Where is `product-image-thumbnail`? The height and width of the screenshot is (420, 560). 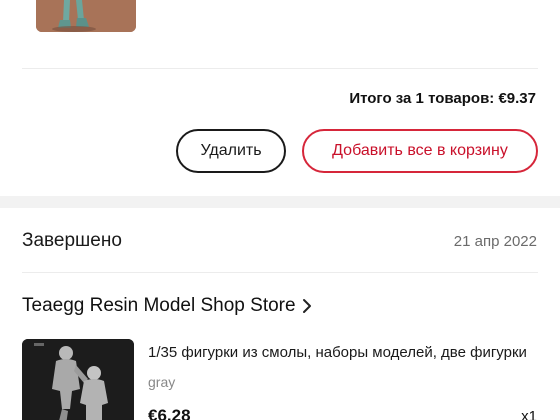 product-image-thumbnail is located at coordinates (86, 16).